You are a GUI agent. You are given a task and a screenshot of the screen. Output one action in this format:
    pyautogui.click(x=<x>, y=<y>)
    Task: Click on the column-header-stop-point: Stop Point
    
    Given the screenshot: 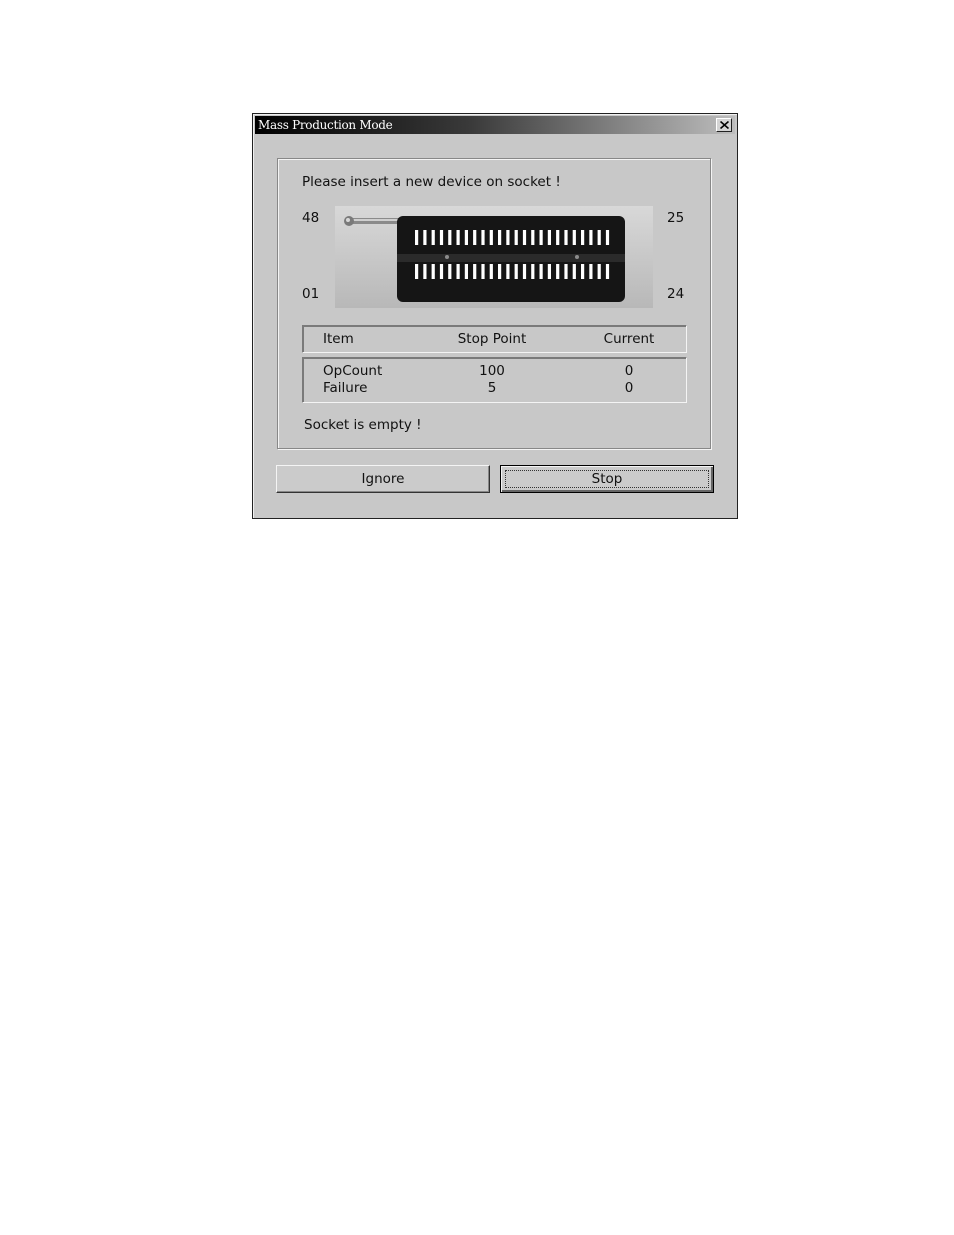 What is the action you would take?
    pyautogui.click(x=492, y=339)
    